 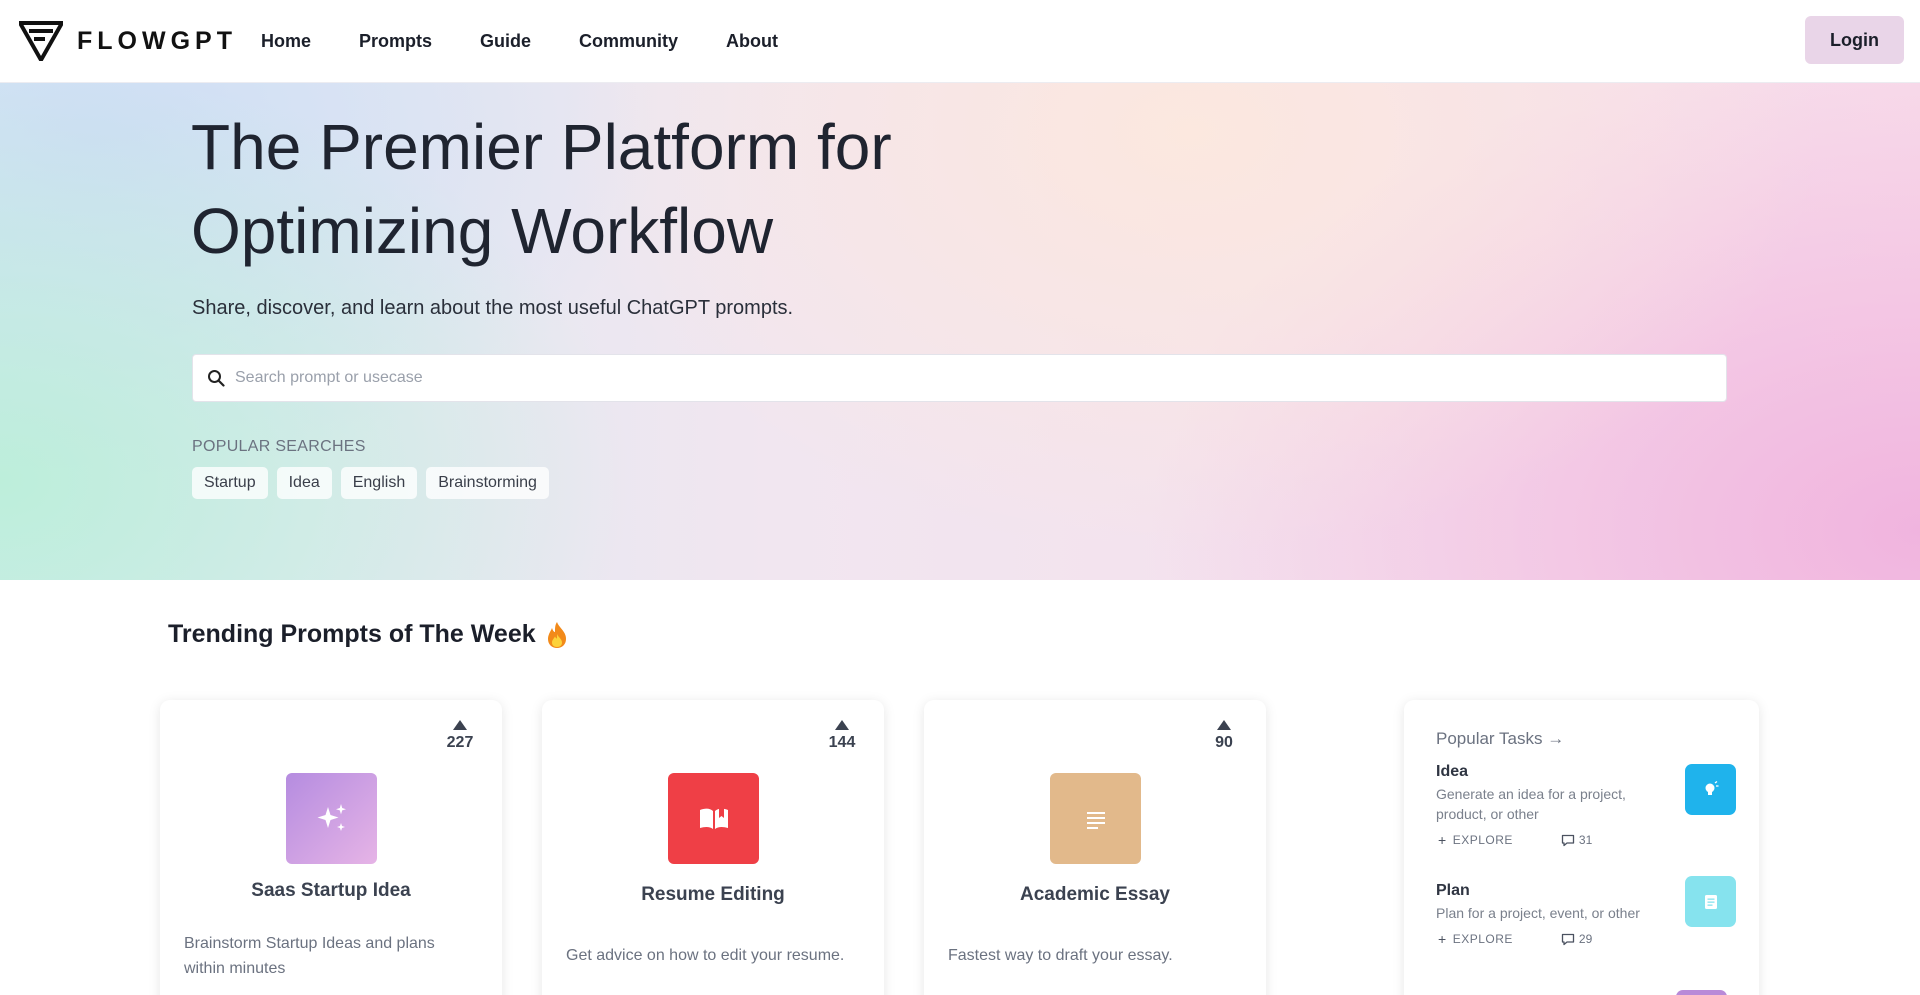 What do you see at coordinates (1854, 40) in the screenshot?
I see `login-button: Login` at bounding box center [1854, 40].